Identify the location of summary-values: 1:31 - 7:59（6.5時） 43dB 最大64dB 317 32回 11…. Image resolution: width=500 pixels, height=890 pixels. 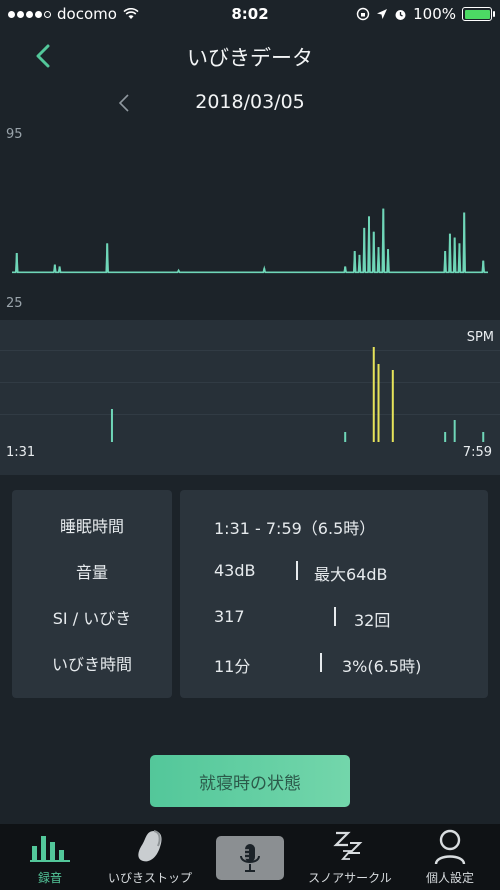
(334, 594).